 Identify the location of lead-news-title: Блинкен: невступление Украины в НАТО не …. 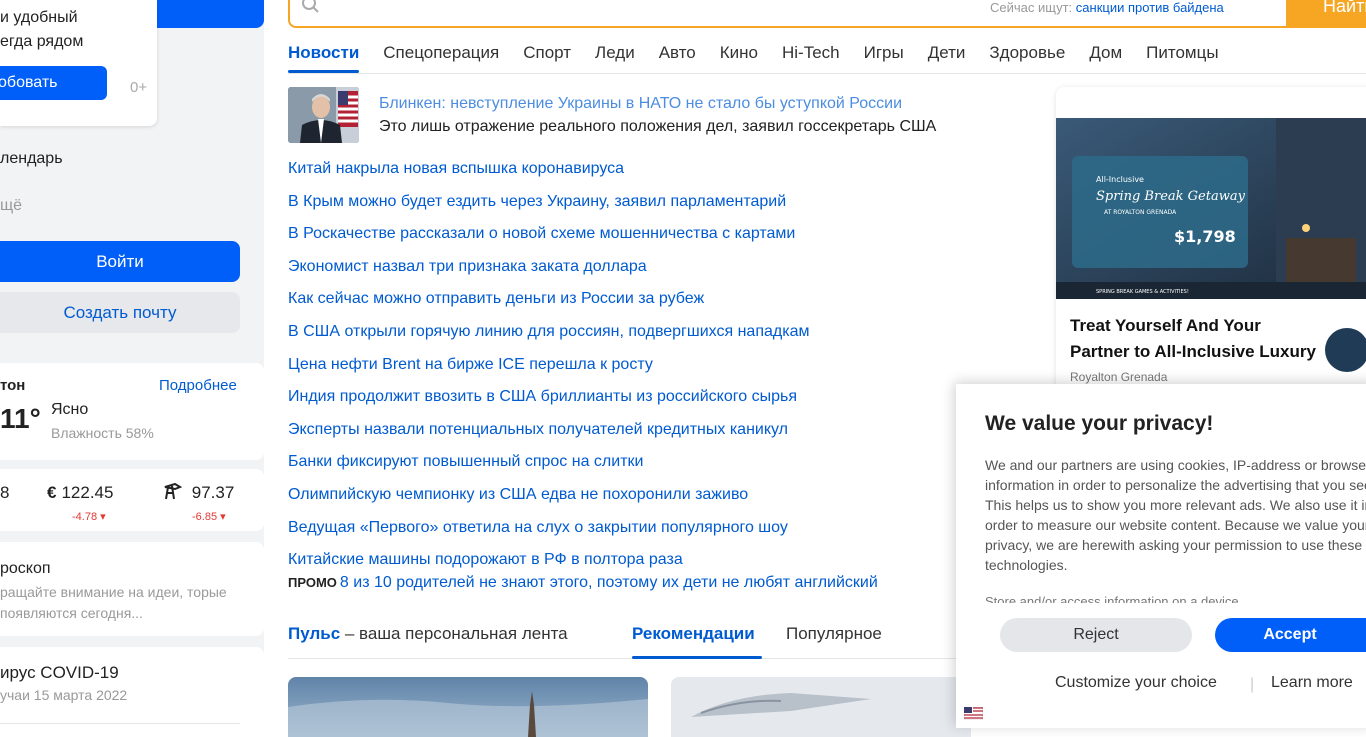
(640, 104).